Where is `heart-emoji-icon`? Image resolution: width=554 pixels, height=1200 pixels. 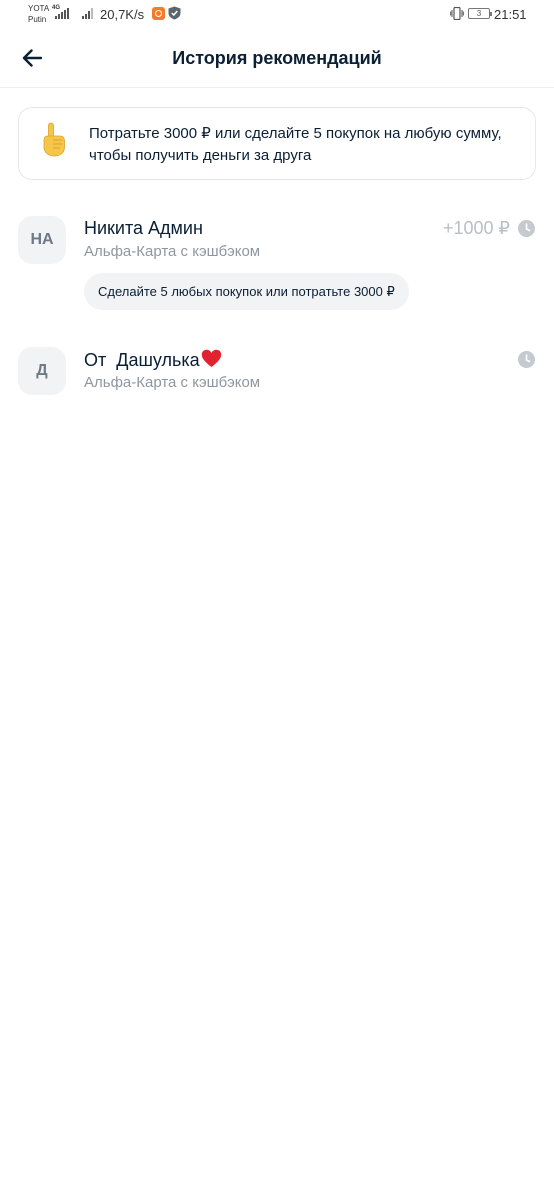
heart-emoji-icon is located at coordinates (211, 358).